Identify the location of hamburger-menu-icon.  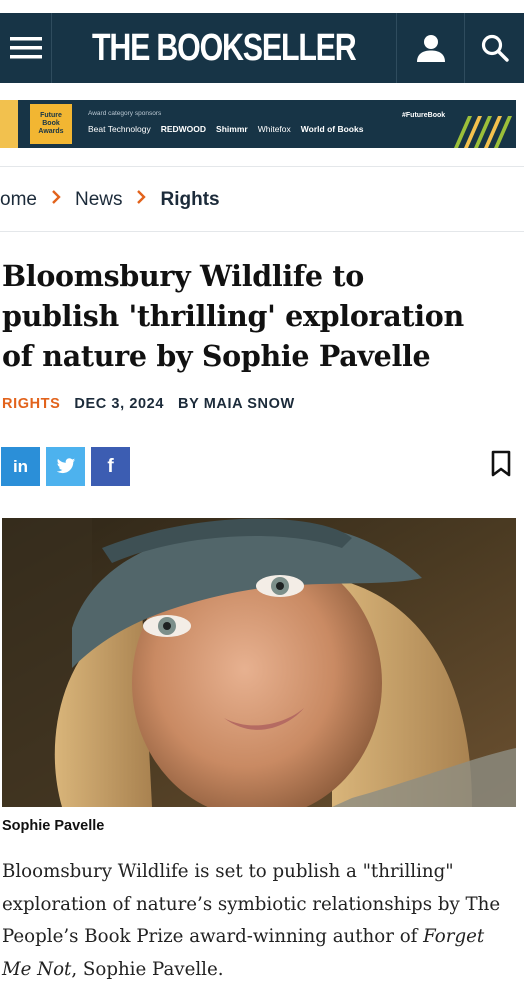
(25, 48).